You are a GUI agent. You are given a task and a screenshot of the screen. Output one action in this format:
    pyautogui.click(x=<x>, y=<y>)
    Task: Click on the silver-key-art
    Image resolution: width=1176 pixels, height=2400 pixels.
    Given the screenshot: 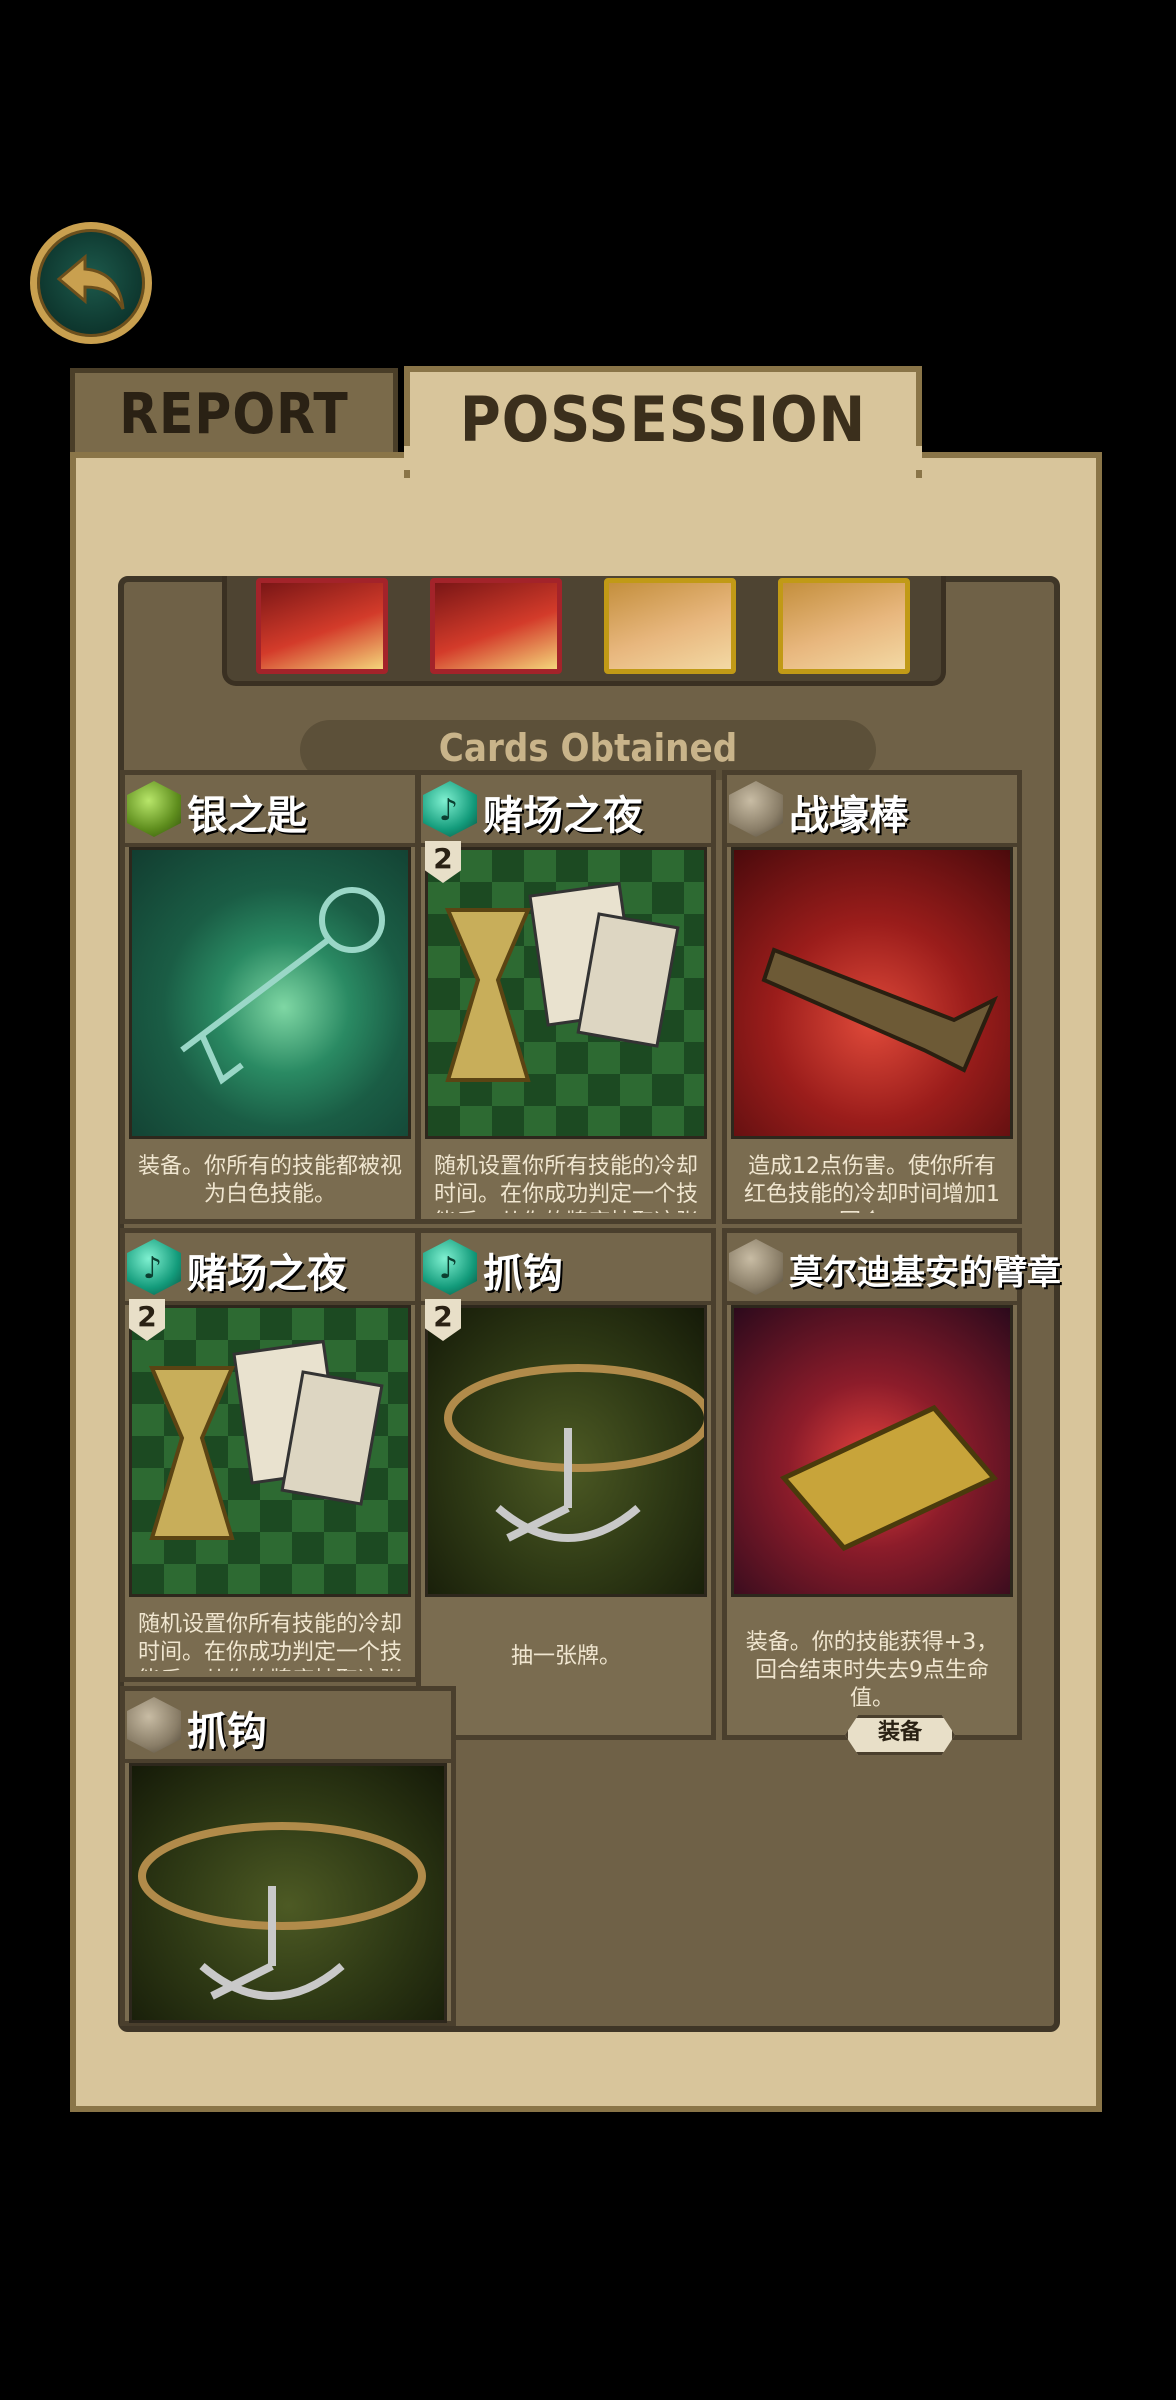 What is the action you would take?
    pyautogui.click(x=270, y=993)
    